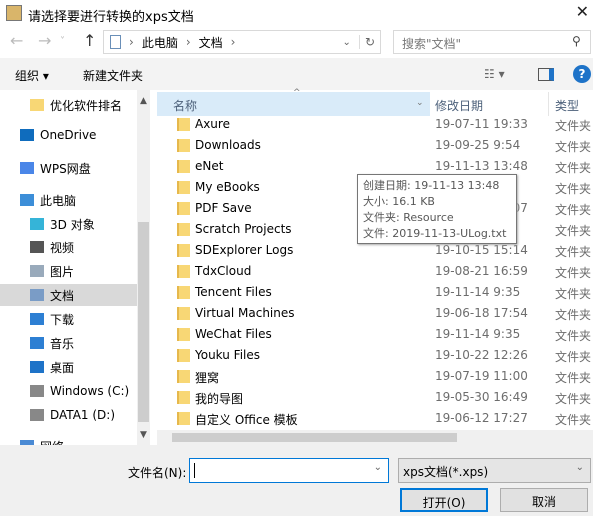 Image resolution: width=593 pixels, height=516 pixels. Describe the element at coordinates (478, 334) in the screenshot. I see `file-date: 19-11-14 9:35` at that location.